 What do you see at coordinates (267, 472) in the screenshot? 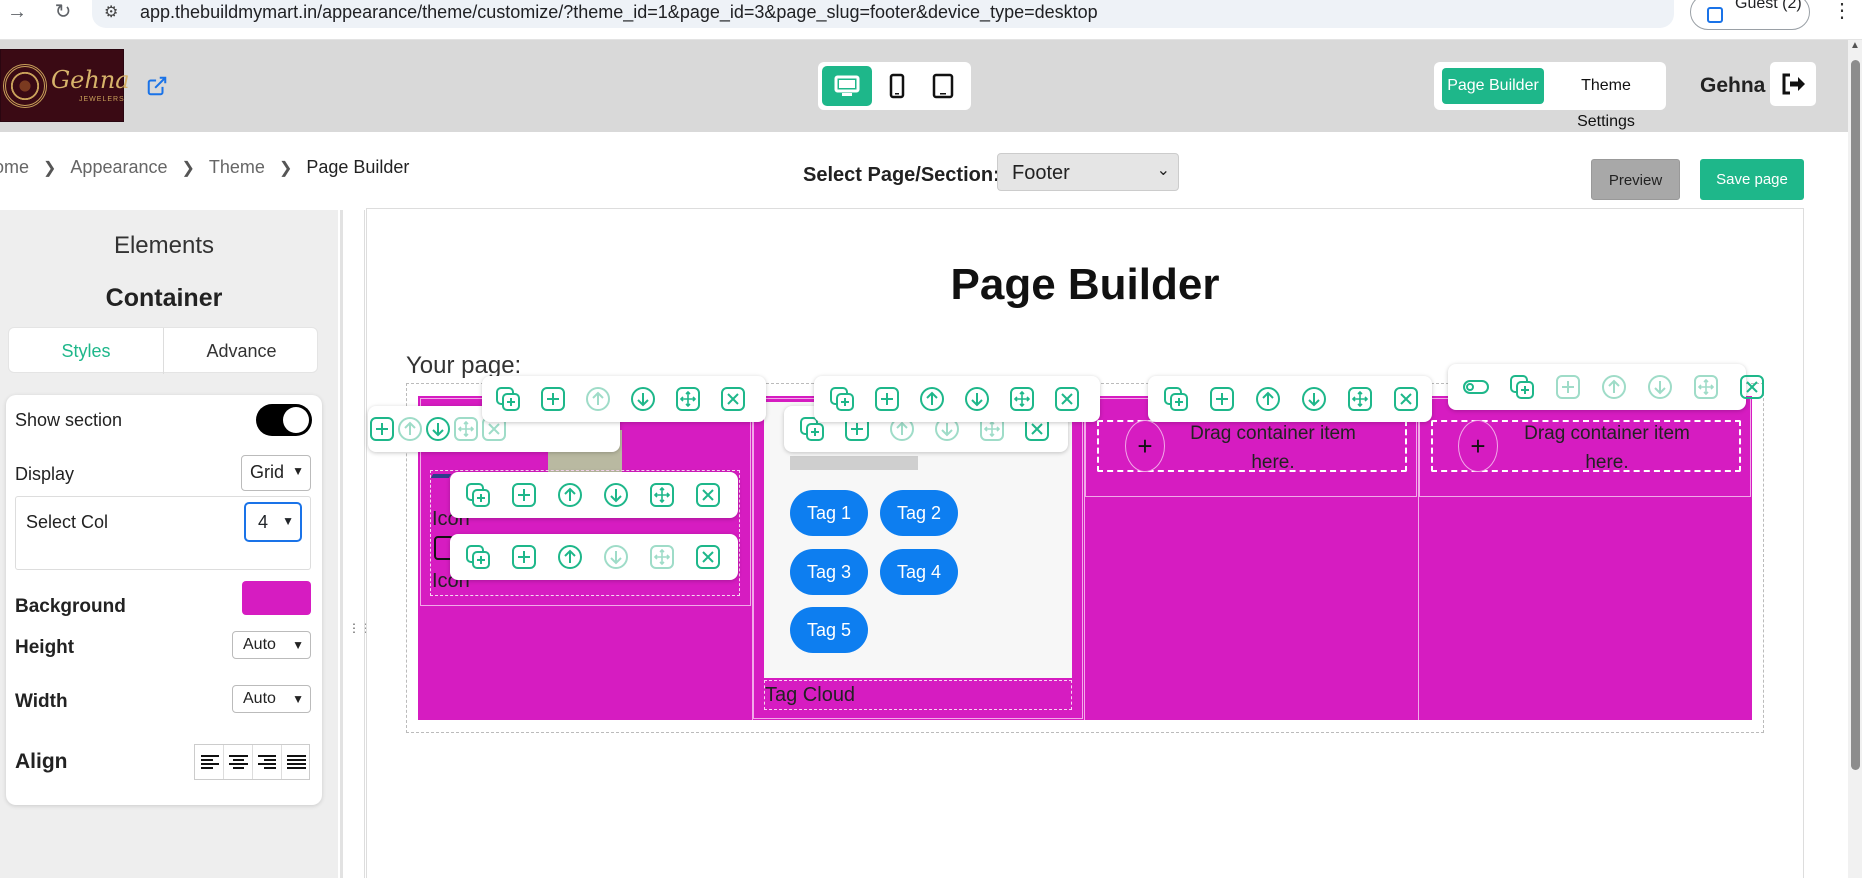
I see `display-value: Grid` at bounding box center [267, 472].